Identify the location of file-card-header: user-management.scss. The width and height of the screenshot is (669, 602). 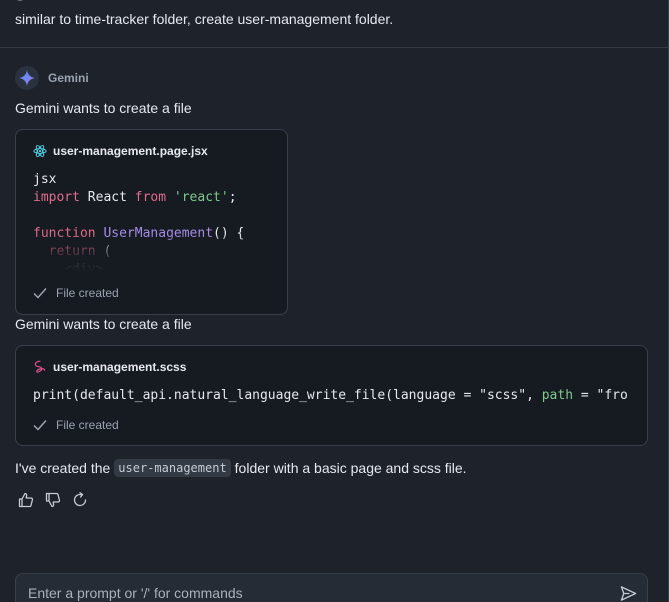
(109, 367).